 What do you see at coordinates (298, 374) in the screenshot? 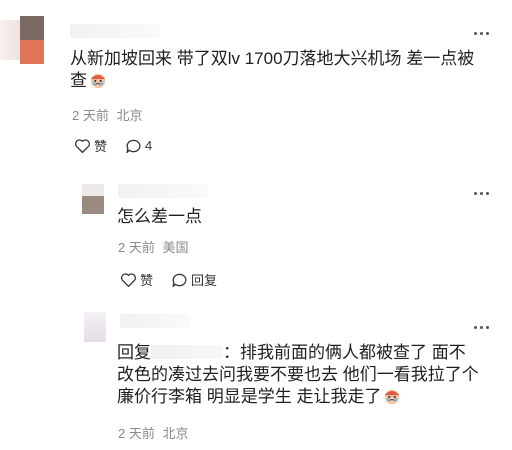
I see `comment-text-line: 改色的凑过去问我要不要也去 他们一看我拉了个` at bounding box center [298, 374].